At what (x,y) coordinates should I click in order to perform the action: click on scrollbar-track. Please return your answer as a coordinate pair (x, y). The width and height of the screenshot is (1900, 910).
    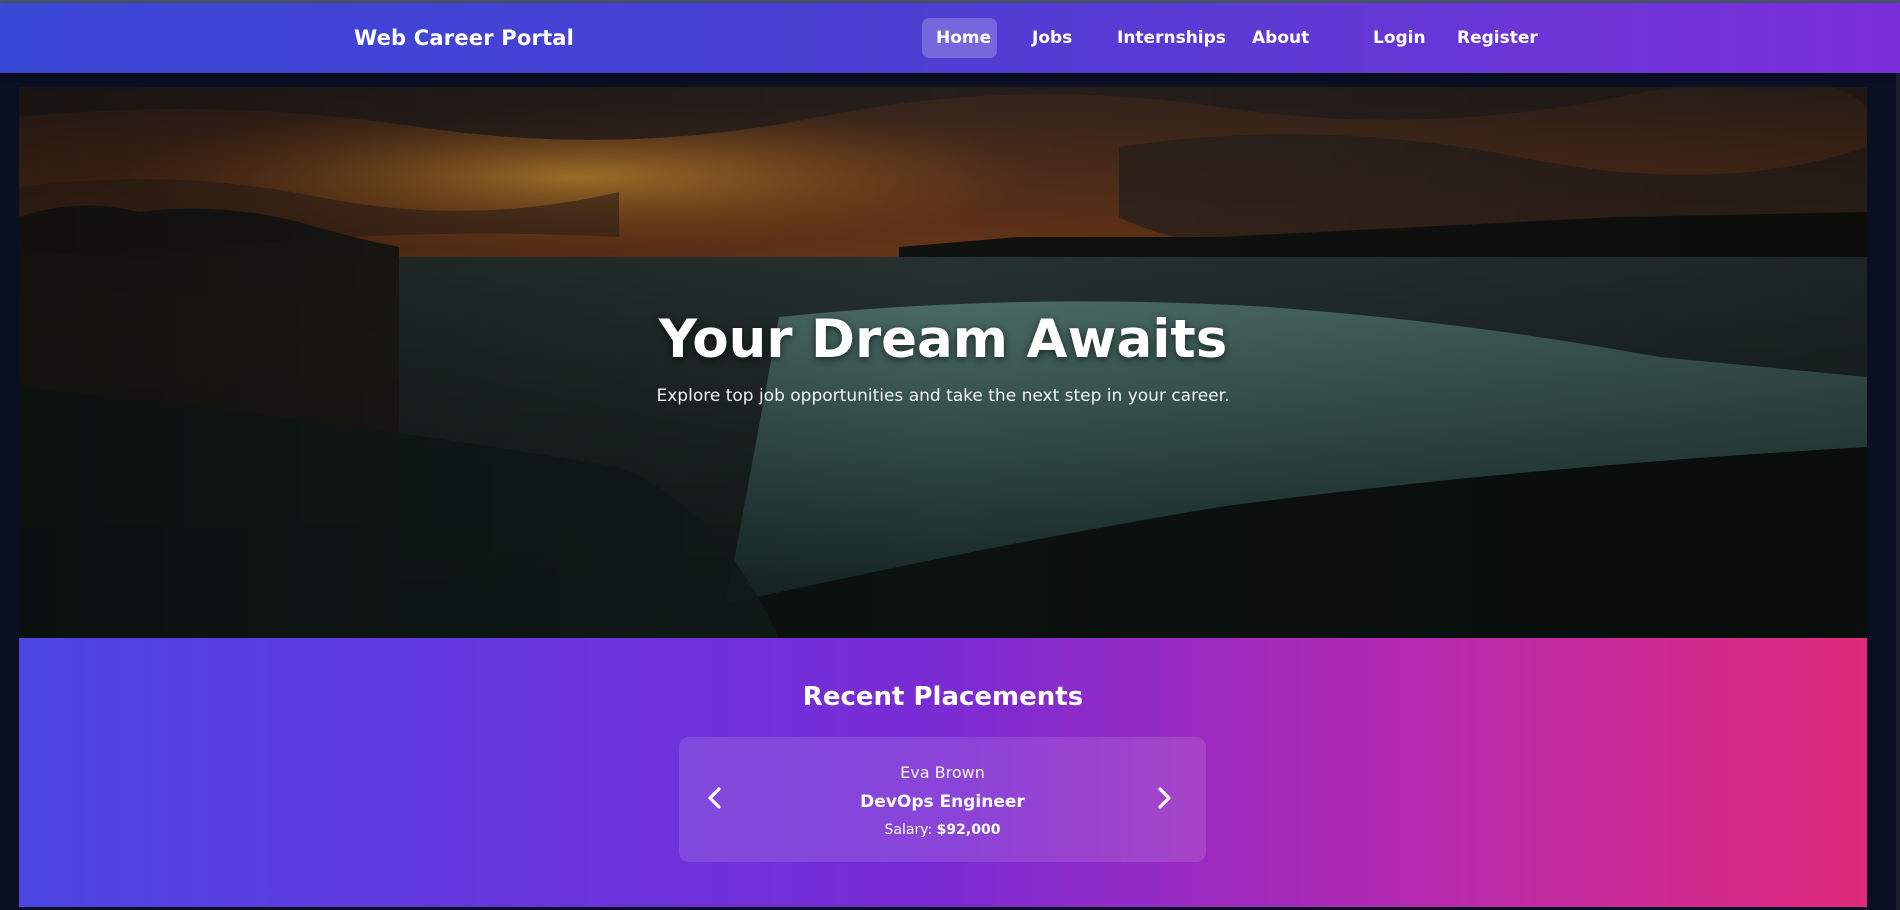
    Looking at the image, I should click on (1898, 456).